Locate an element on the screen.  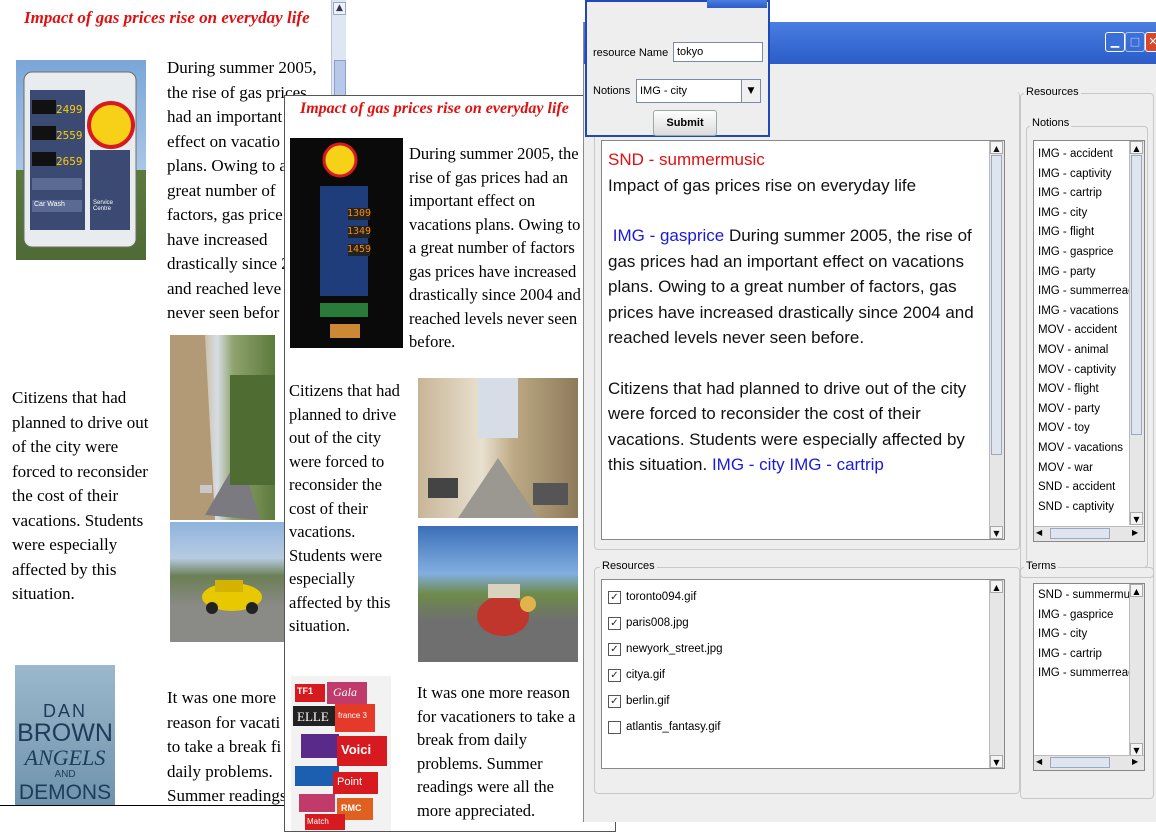
notion-item: IMG - accident is located at coordinates (1089, 155).